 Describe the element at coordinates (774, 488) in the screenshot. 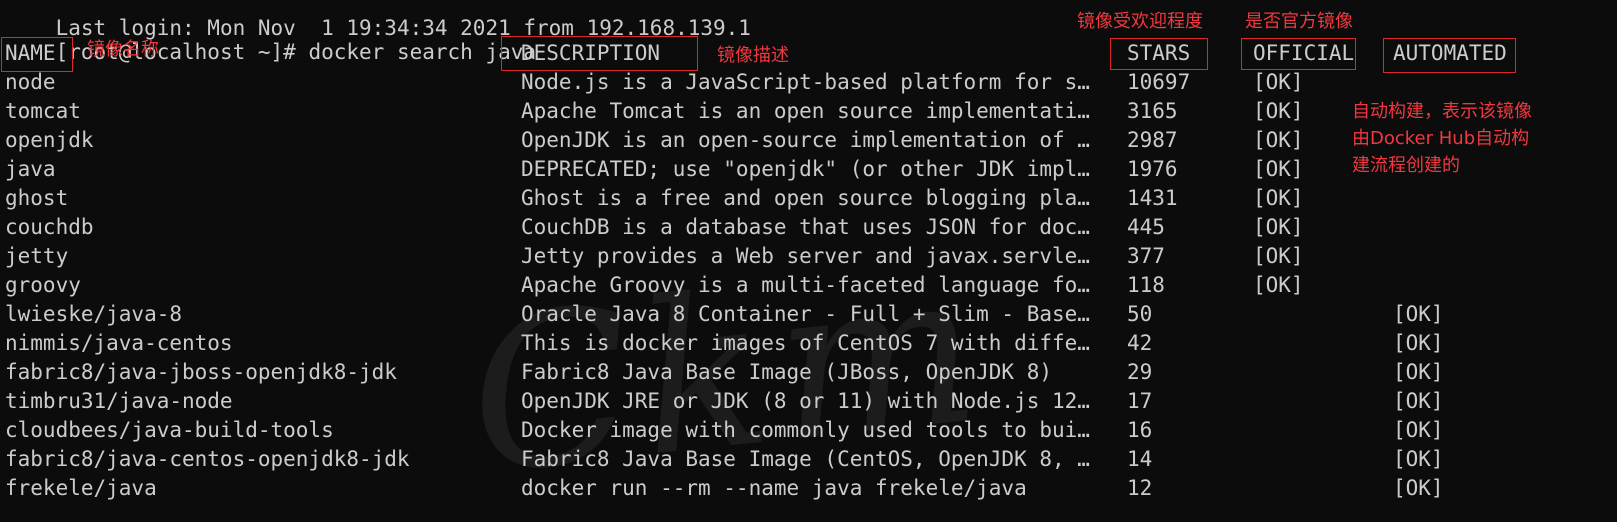

I see `row-description: docker run --rm --name java frekele/java` at that location.